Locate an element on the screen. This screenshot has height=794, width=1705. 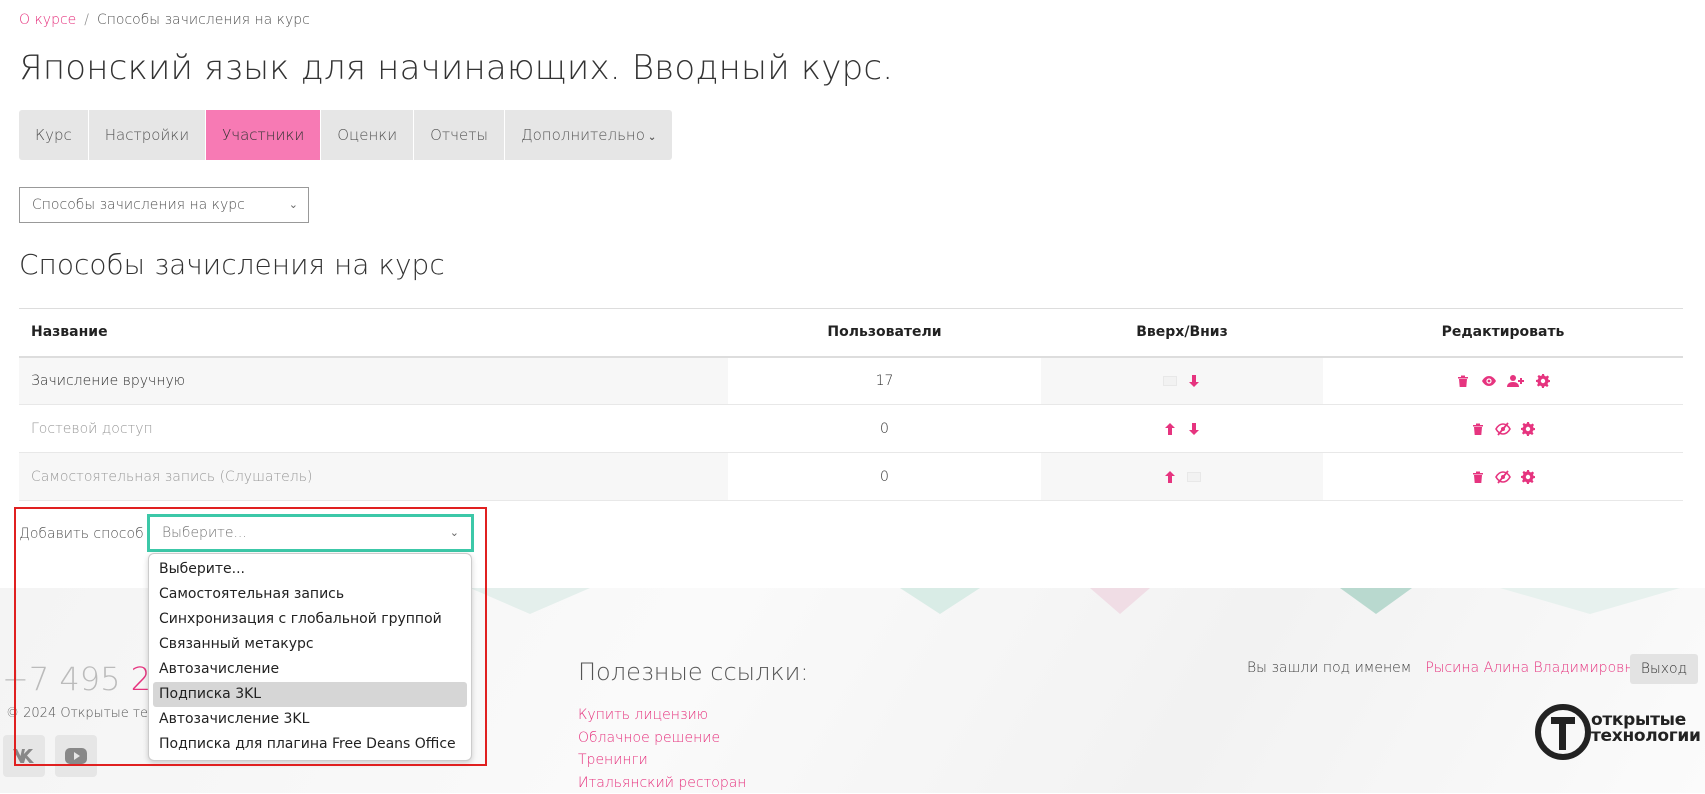
tab-more: Дополнительно⌄ is located at coordinates (588, 135).